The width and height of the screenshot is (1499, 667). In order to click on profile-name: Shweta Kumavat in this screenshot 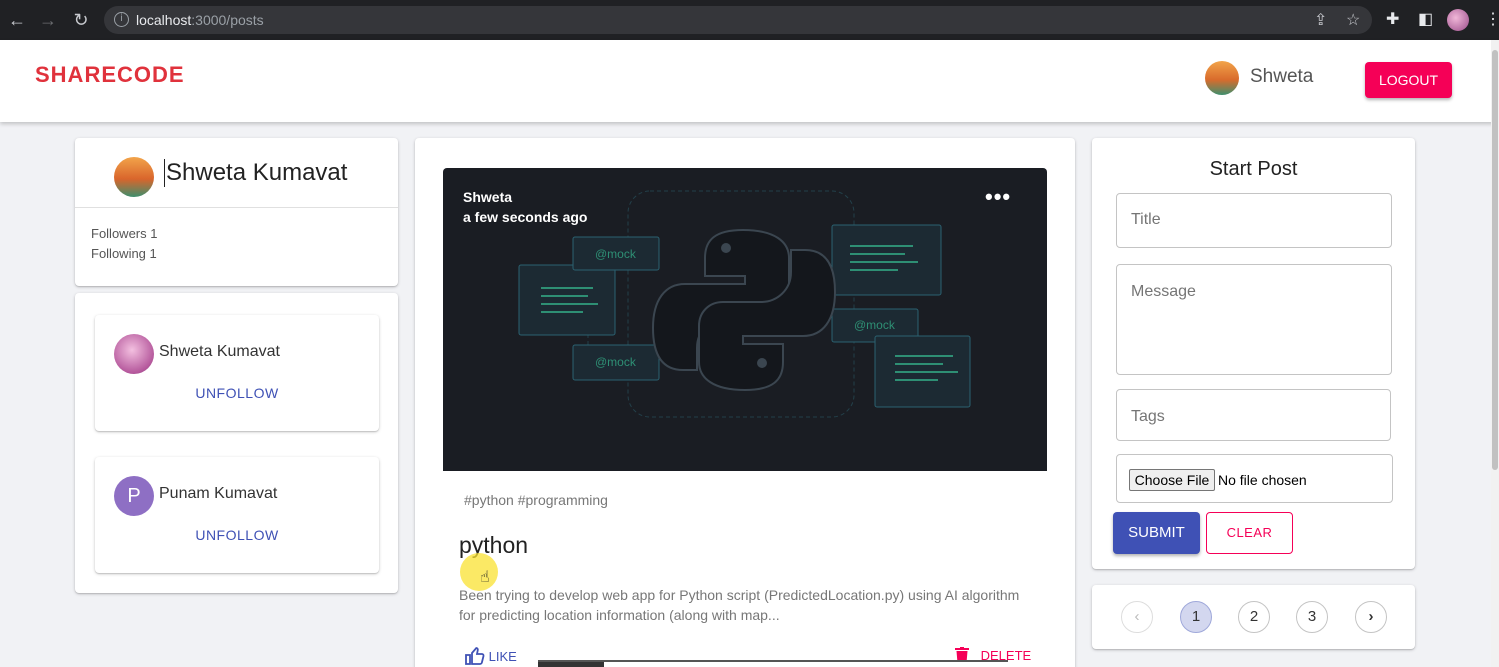, I will do `click(256, 173)`.